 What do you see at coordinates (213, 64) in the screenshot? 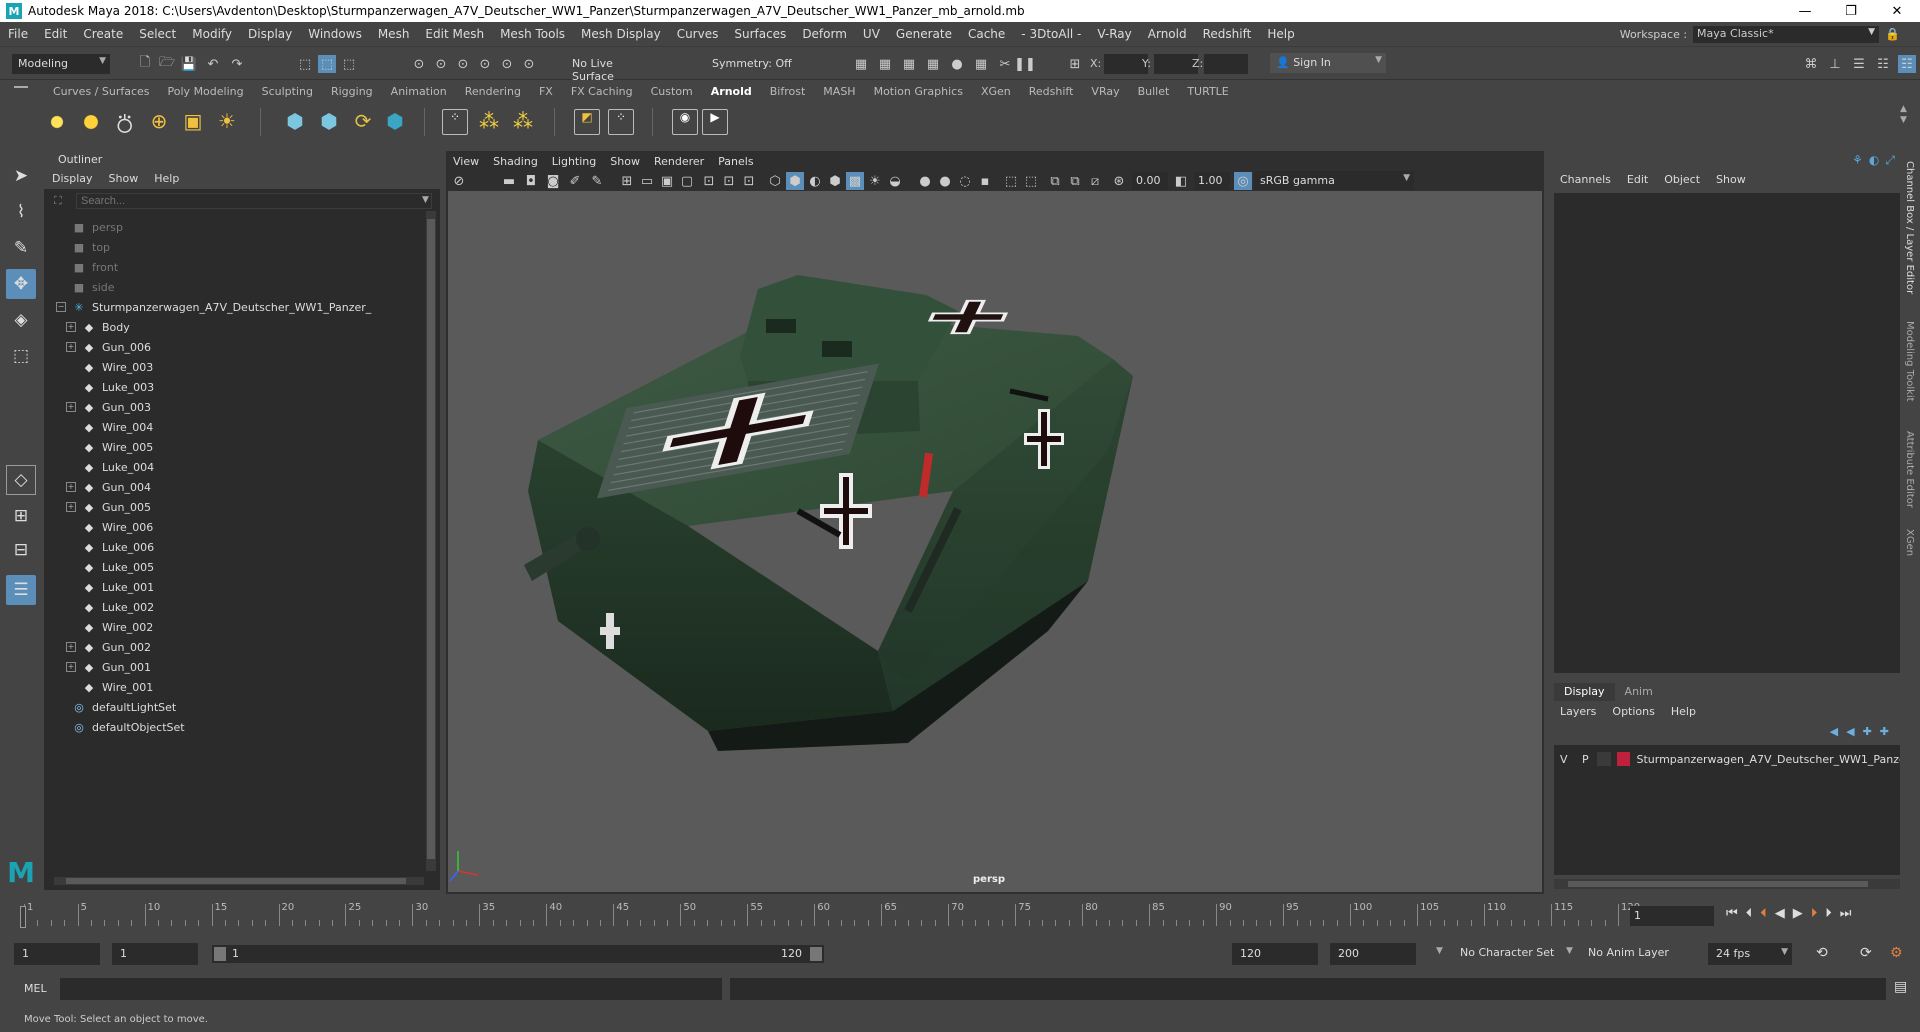
I see `undo-icon: ↶` at bounding box center [213, 64].